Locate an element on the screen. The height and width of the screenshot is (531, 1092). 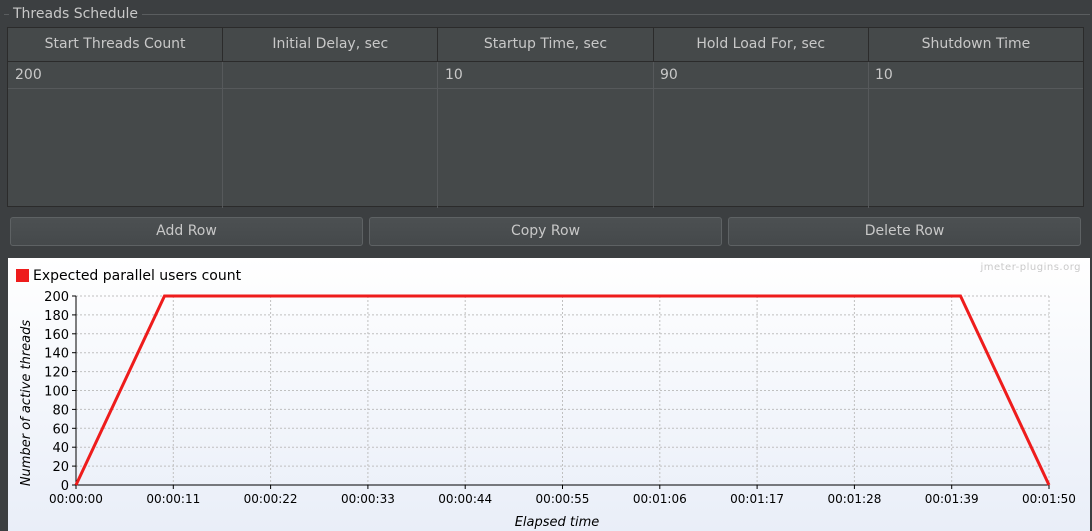
row-actions: Add Row Copy Row Delete Row is located at coordinates (545, 231).